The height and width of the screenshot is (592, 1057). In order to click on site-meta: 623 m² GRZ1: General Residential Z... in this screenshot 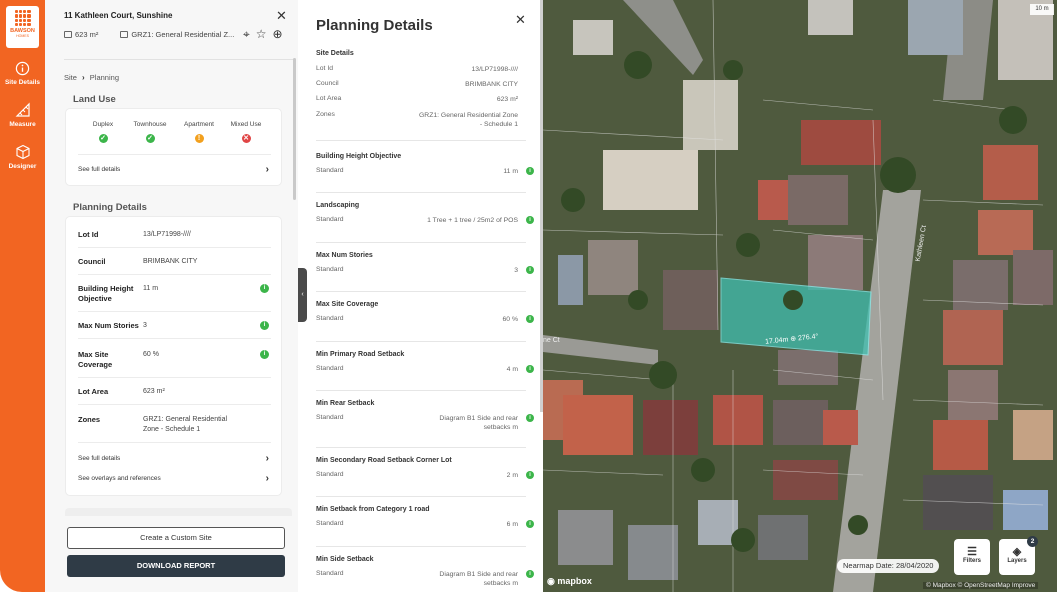, I will do `click(149, 34)`.